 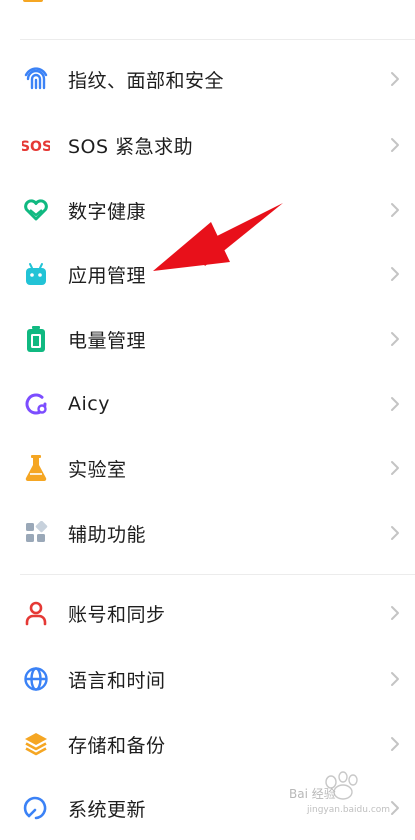 I want to click on settings-item-label: 实验室, so click(x=97, y=469).